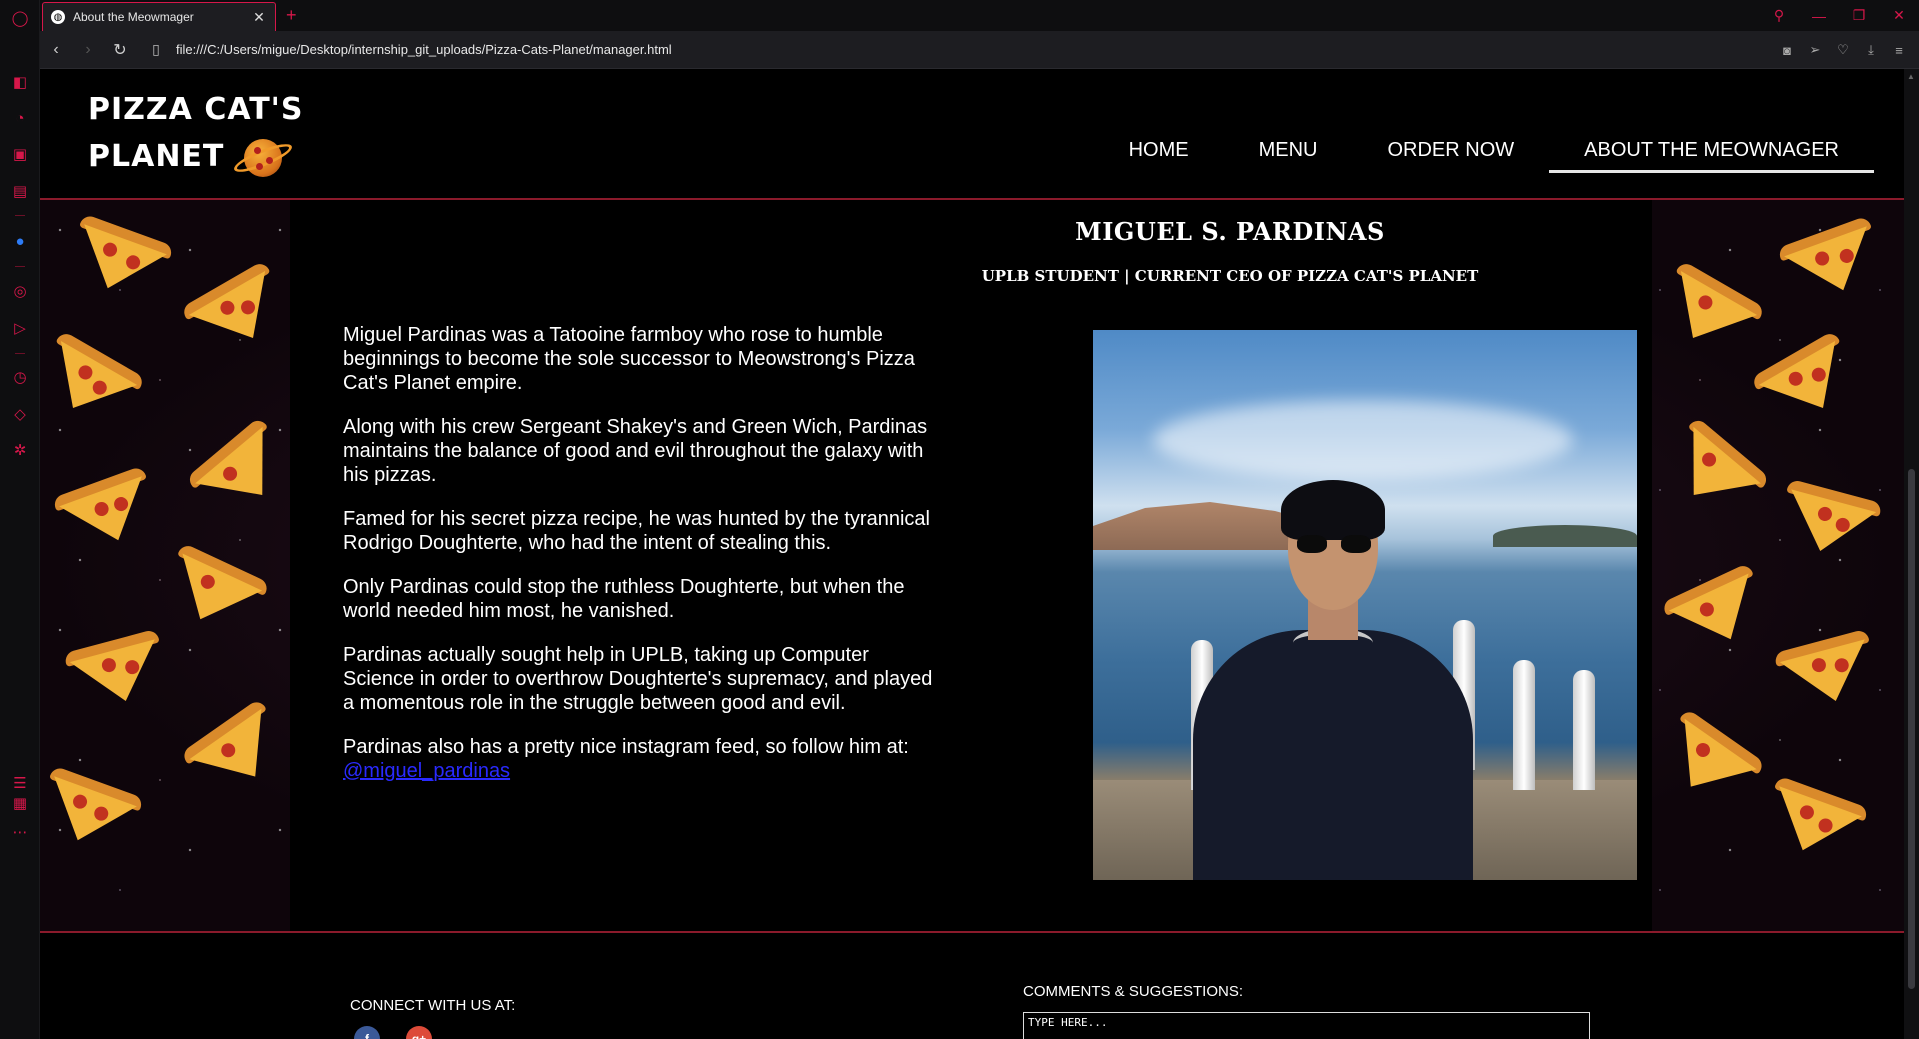 The height and width of the screenshot is (1039, 1919). What do you see at coordinates (1450, 150) in the screenshot?
I see `nav-order-now: ORDER NOW` at bounding box center [1450, 150].